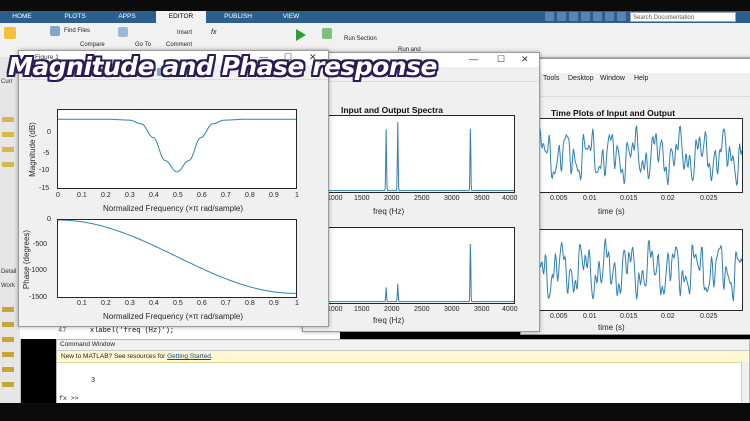 The width and height of the screenshot is (750, 421). What do you see at coordinates (22, 17) in the screenshot?
I see `tab-home: HOME` at bounding box center [22, 17].